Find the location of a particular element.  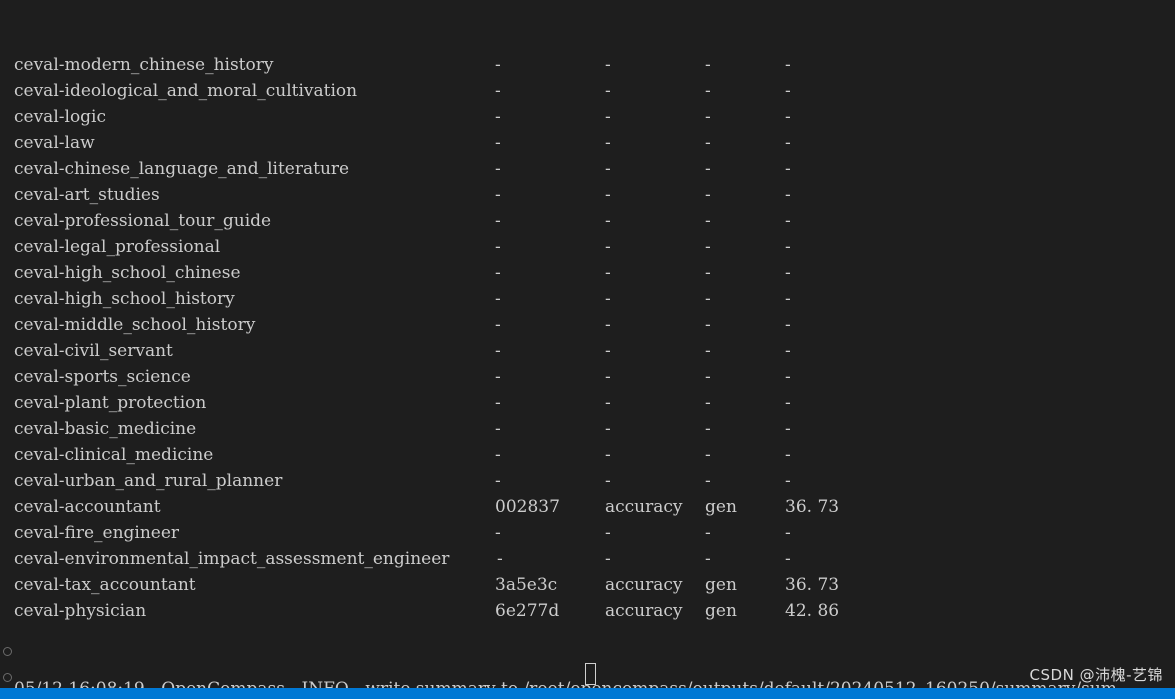

cell-version: 002837 is located at coordinates (527, 507).